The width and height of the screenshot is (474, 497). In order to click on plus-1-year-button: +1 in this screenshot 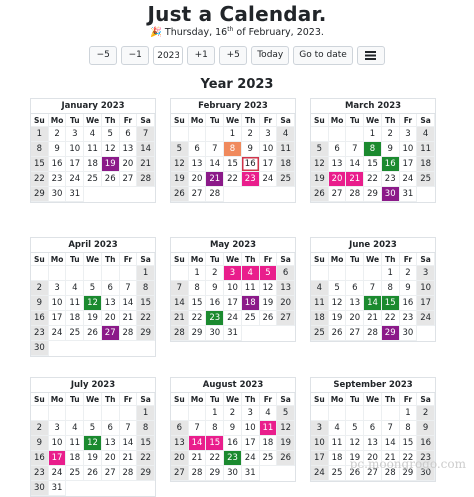, I will do `click(201, 55)`.